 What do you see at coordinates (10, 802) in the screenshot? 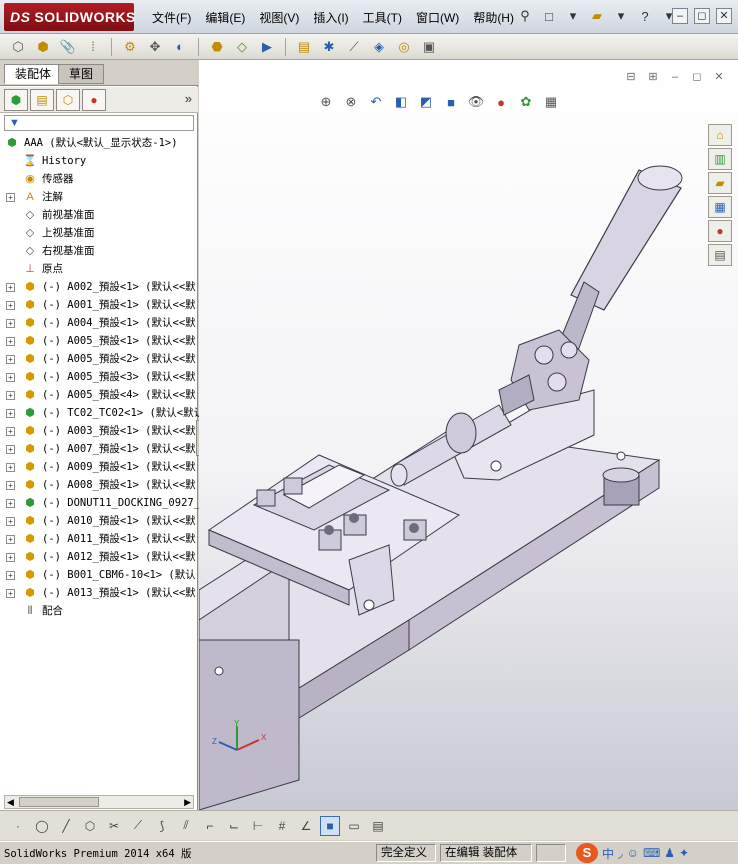
I see `scroll-left-icon: ◀` at bounding box center [10, 802].